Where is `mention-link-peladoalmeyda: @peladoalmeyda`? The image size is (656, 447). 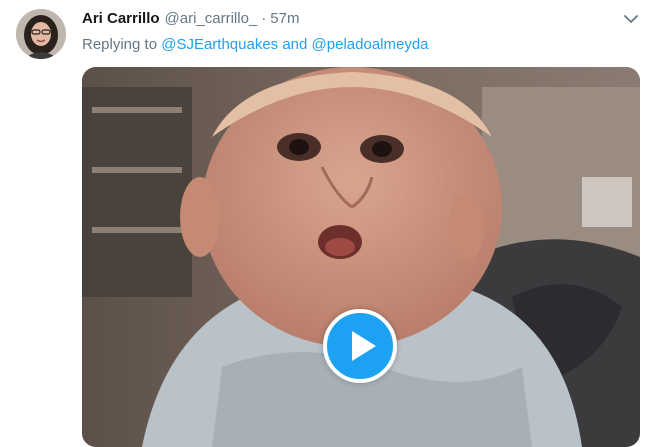 mention-link-peladoalmeyda: @peladoalmeyda is located at coordinates (370, 44).